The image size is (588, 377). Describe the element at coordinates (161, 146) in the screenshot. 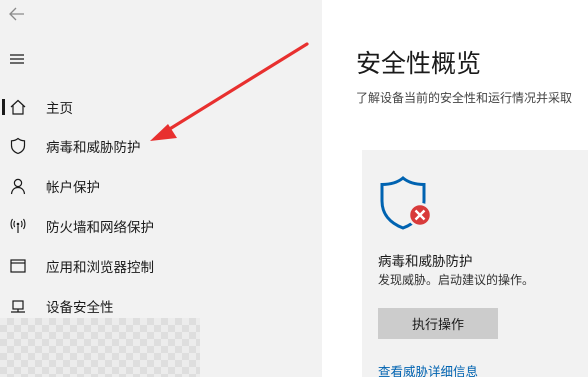

I see `sidebar-item-virus-protection: 病毒和威胁防护` at that location.